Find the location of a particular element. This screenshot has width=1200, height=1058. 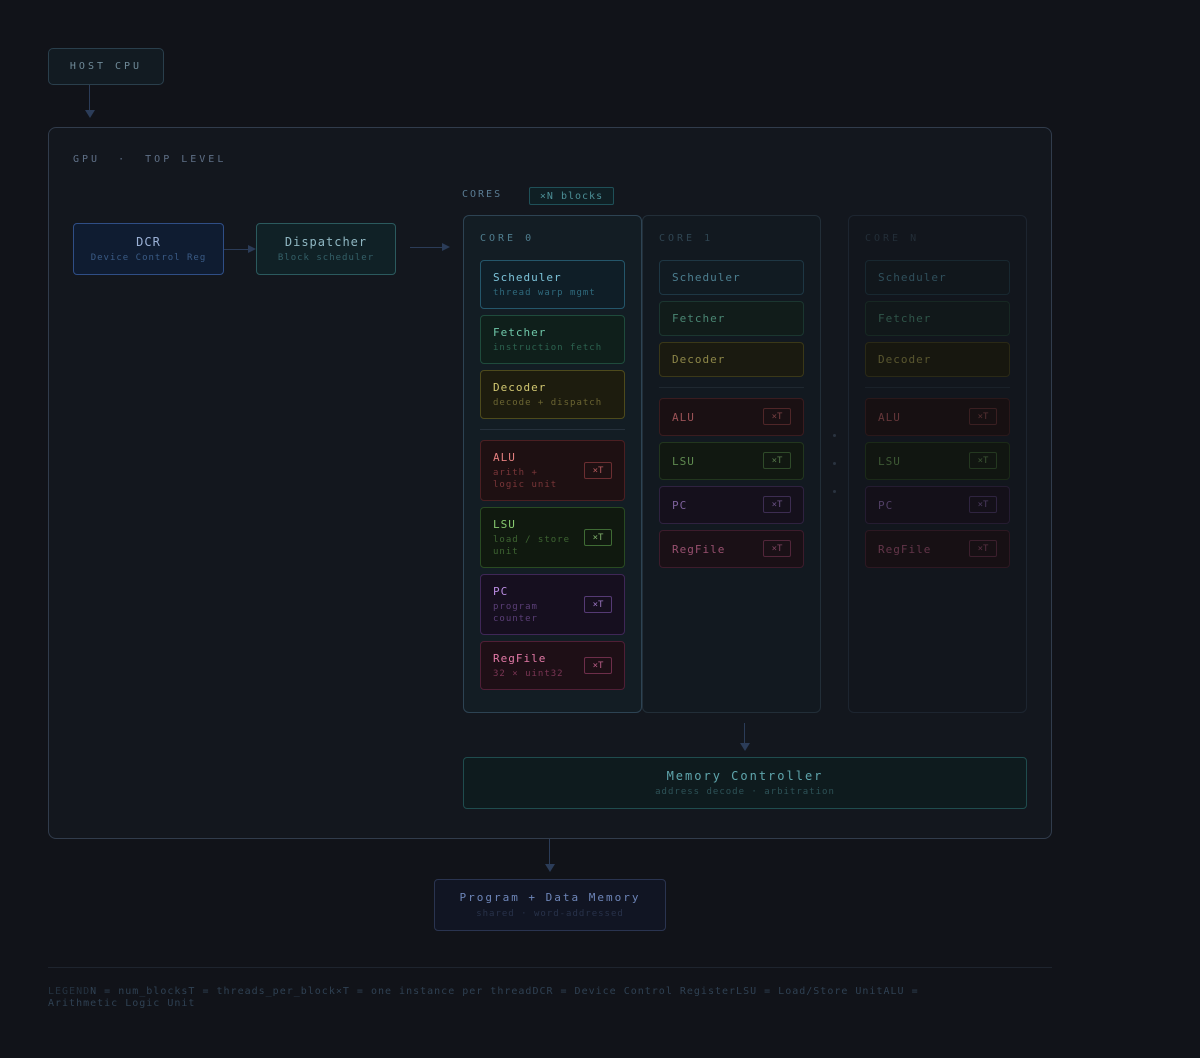

gpu-title: GPU · TOP LEVEL is located at coordinates (150, 159).